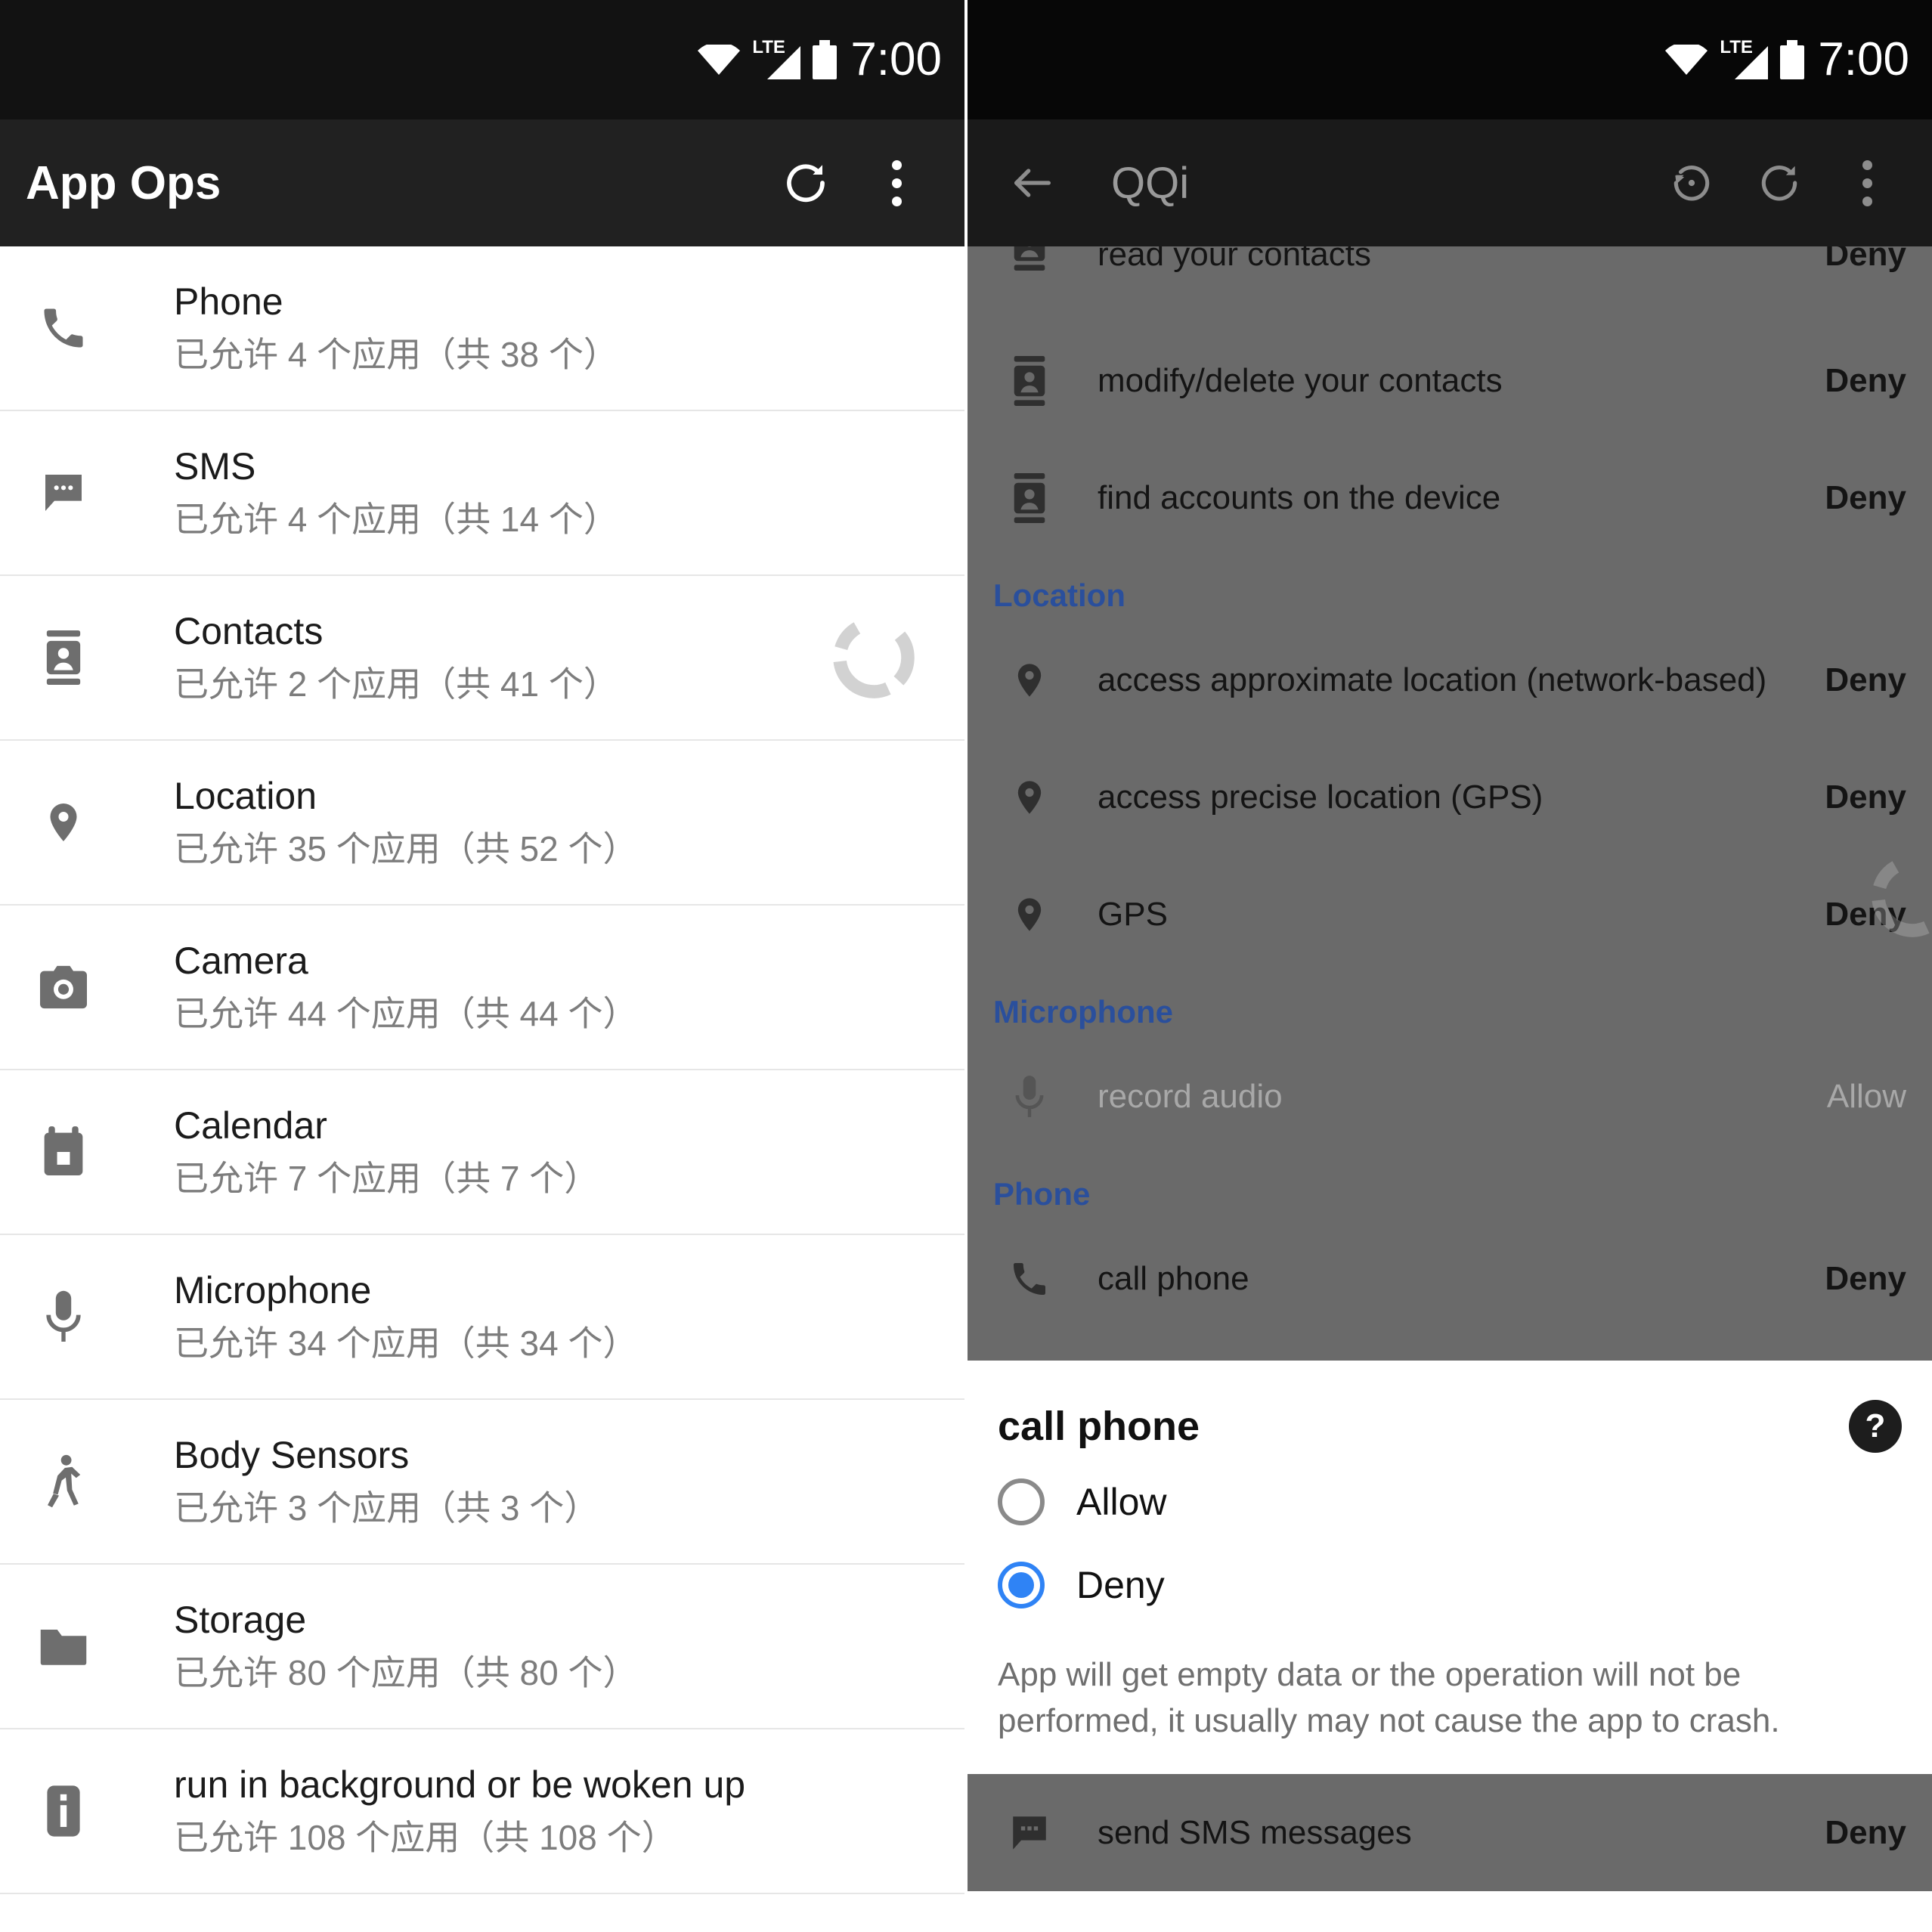 The width and height of the screenshot is (1932, 1932). What do you see at coordinates (1863, 59) in the screenshot?
I see `clock: 7:00` at bounding box center [1863, 59].